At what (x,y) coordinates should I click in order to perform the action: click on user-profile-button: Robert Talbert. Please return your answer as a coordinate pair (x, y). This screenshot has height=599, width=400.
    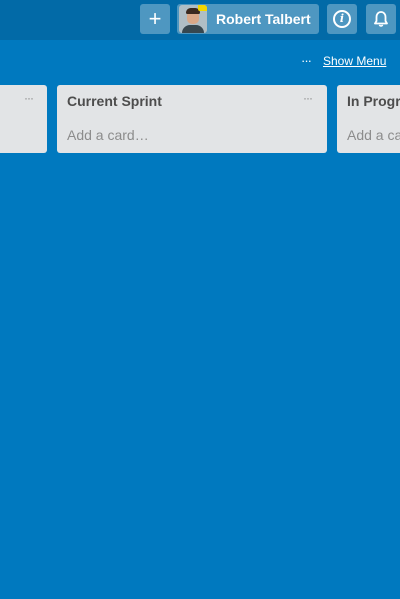
    Looking at the image, I should click on (248, 19).